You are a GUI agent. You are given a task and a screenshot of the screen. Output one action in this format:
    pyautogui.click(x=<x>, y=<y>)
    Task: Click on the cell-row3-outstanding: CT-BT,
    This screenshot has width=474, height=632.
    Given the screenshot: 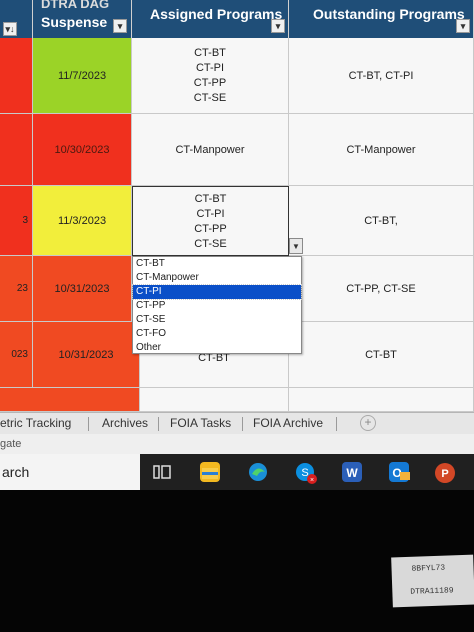 What is the action you would take?
    pyautogui.click(x=381, y=221)
    